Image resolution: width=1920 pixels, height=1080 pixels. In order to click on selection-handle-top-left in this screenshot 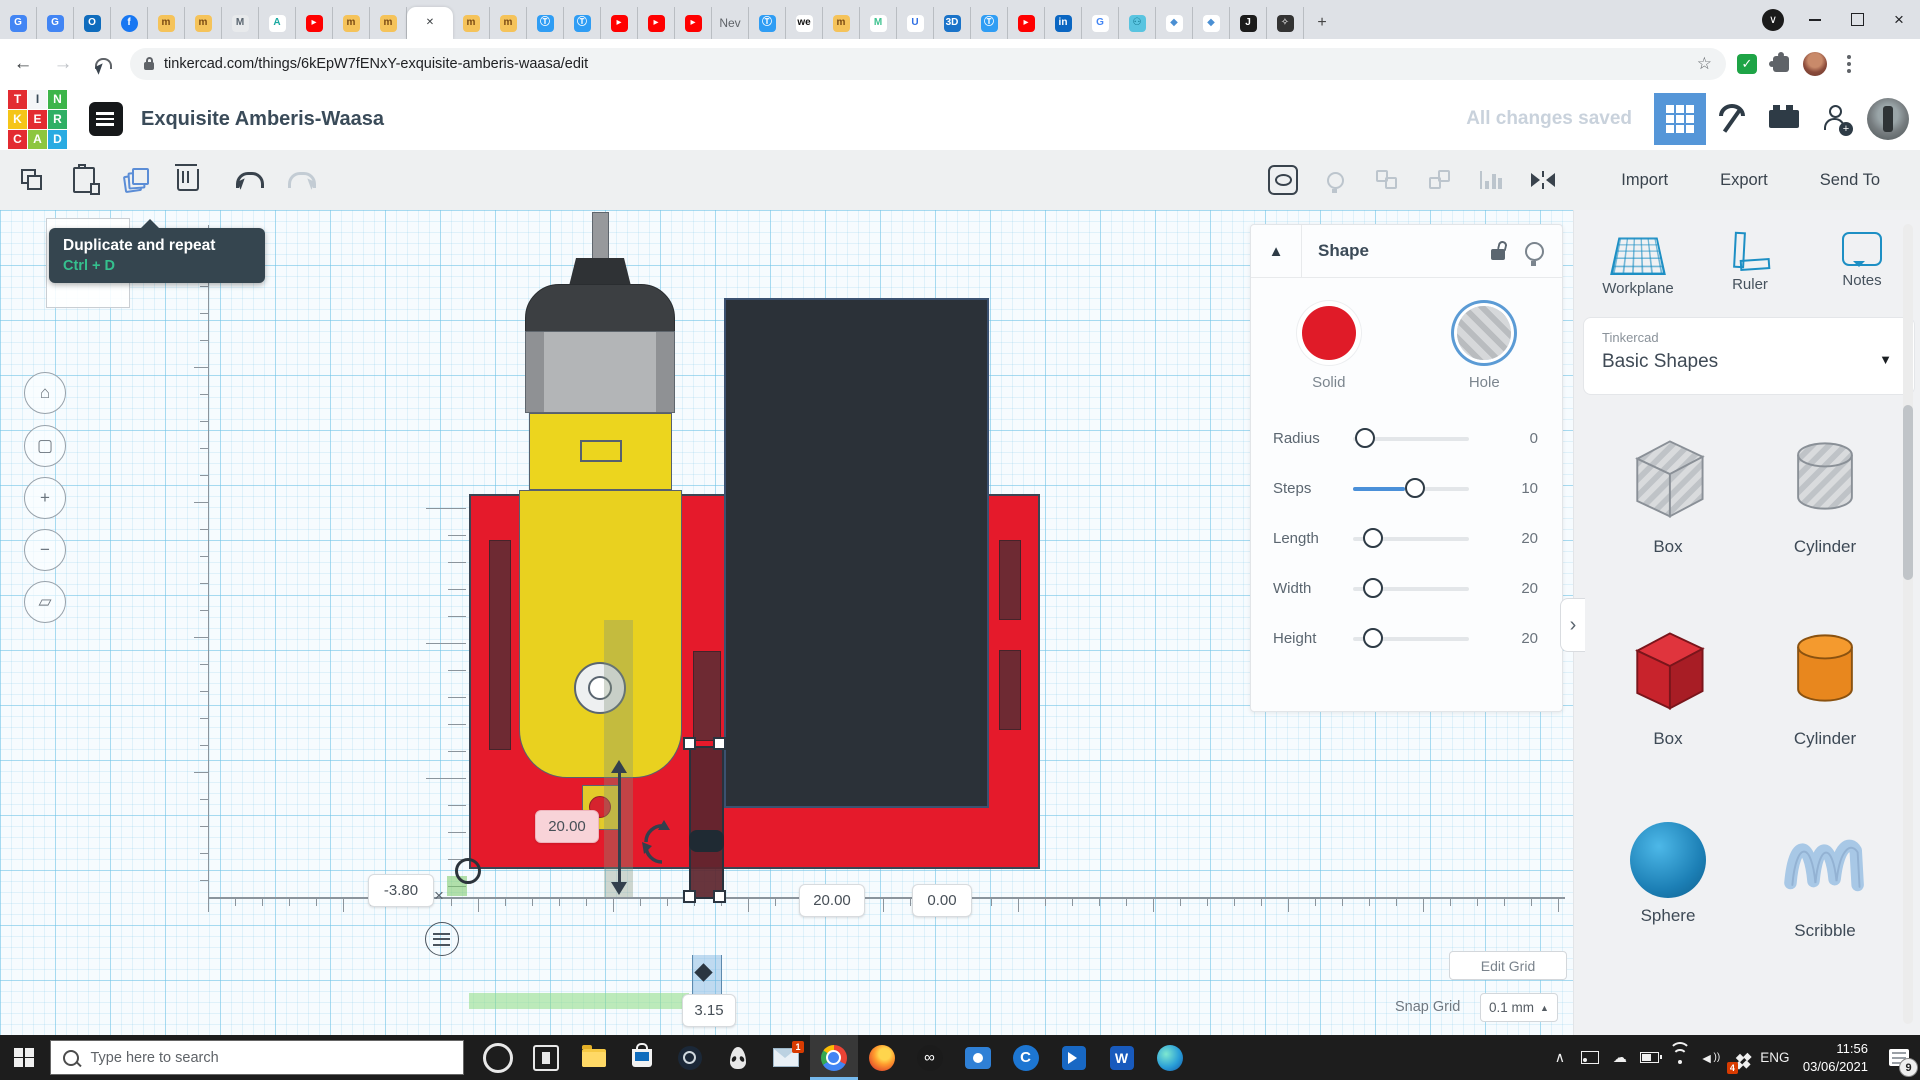, I will do `click(689, 743)`.